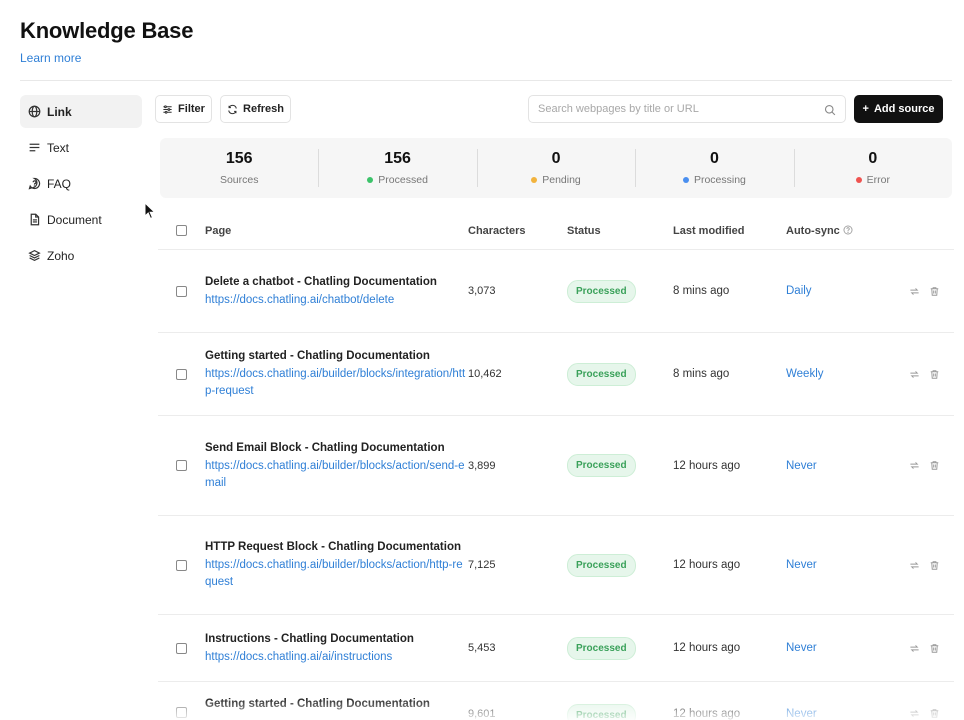 The image size is (964, 720). Describe the element at coordinates (336, 657) in the screenshot. I see `page-url-link: https://docs.chatling.ai/ai/instructions` at that location.